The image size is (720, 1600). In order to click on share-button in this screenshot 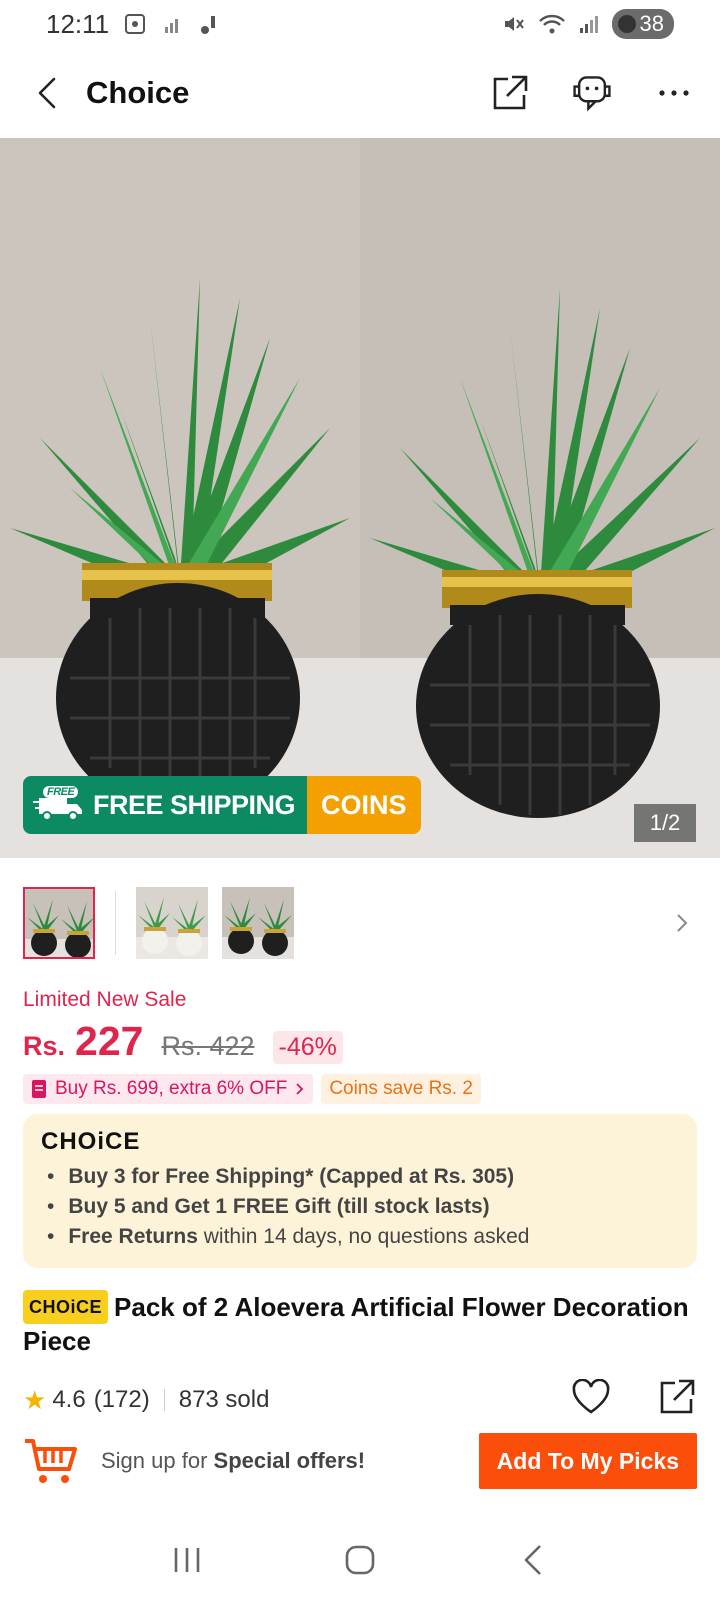, I will do `click(510, 93)`.